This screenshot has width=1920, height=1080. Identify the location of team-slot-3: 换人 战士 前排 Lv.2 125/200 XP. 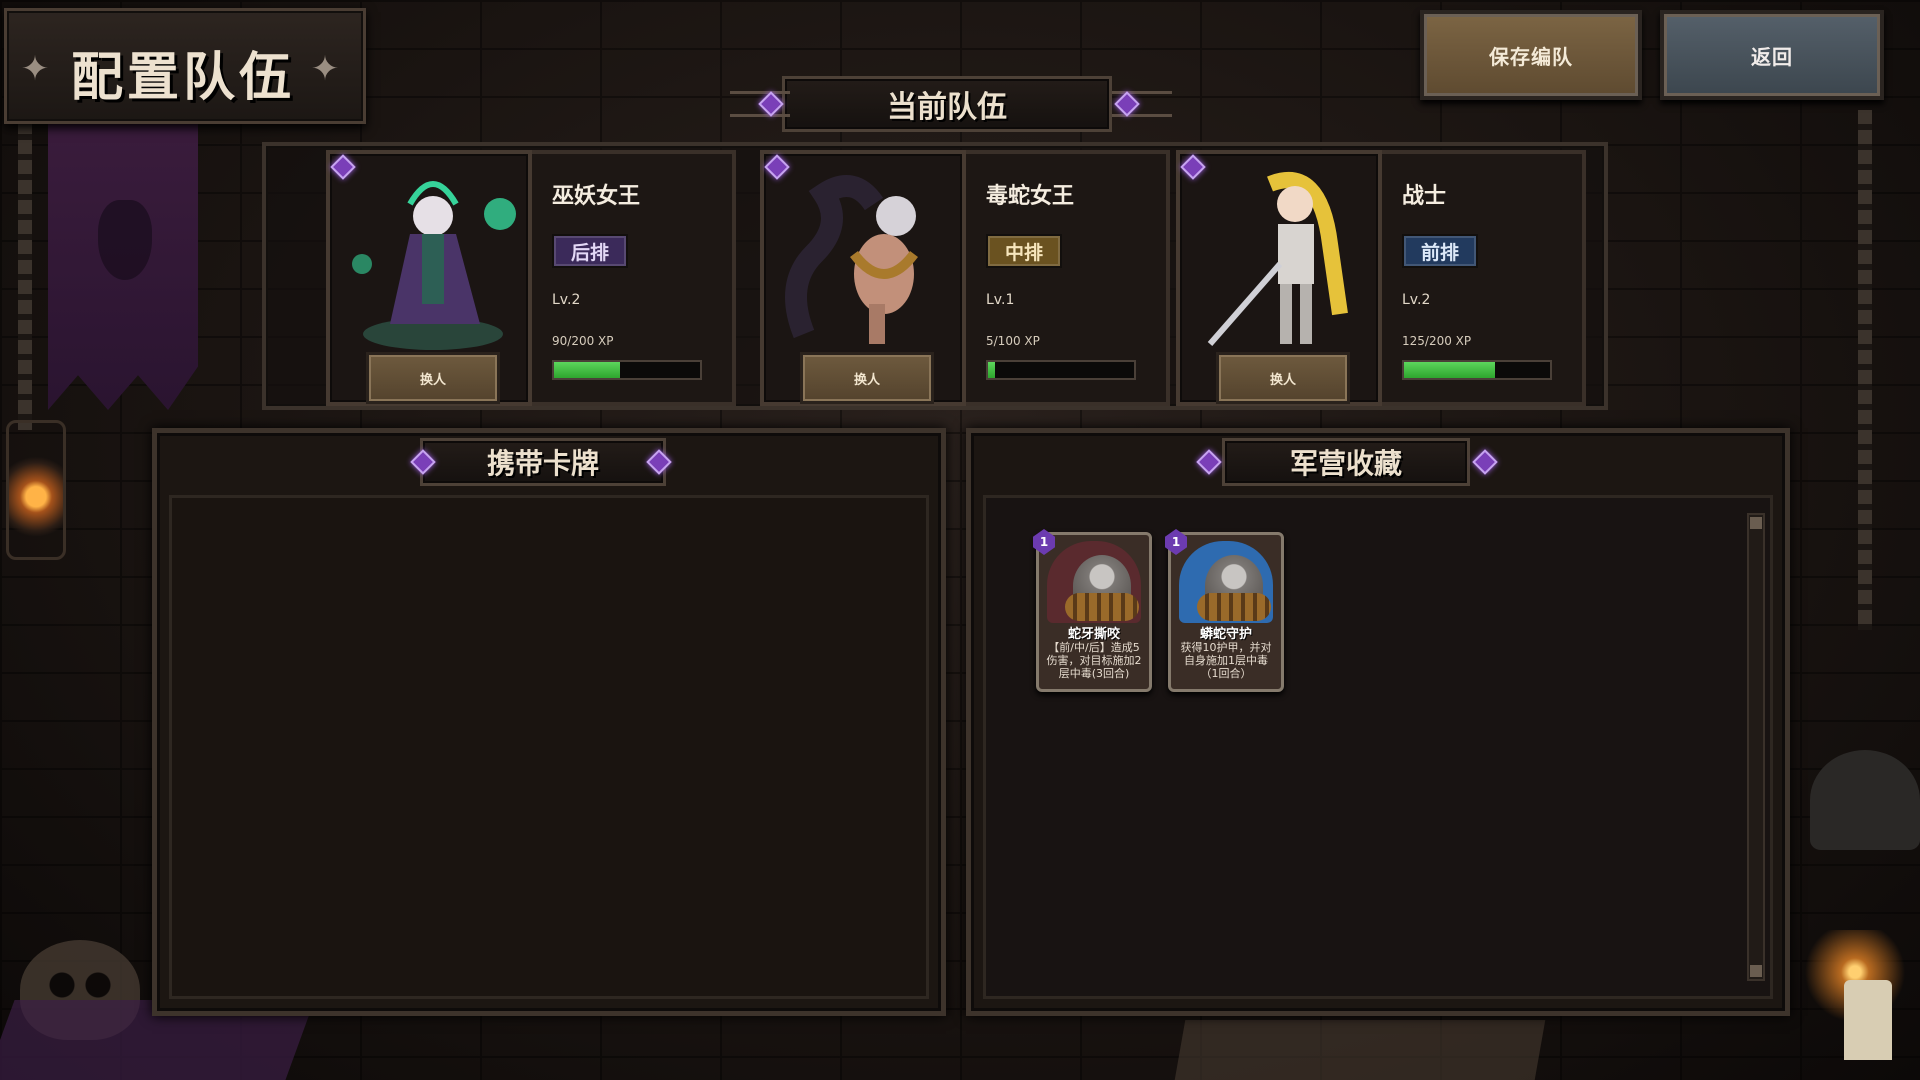
(1381, 278).